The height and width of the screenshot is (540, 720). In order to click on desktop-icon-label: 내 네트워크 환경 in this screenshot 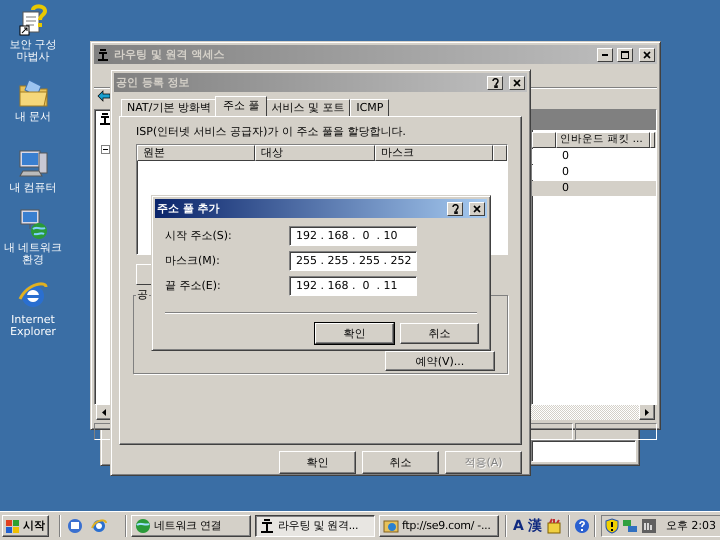, I will do `click(33, 254)`.